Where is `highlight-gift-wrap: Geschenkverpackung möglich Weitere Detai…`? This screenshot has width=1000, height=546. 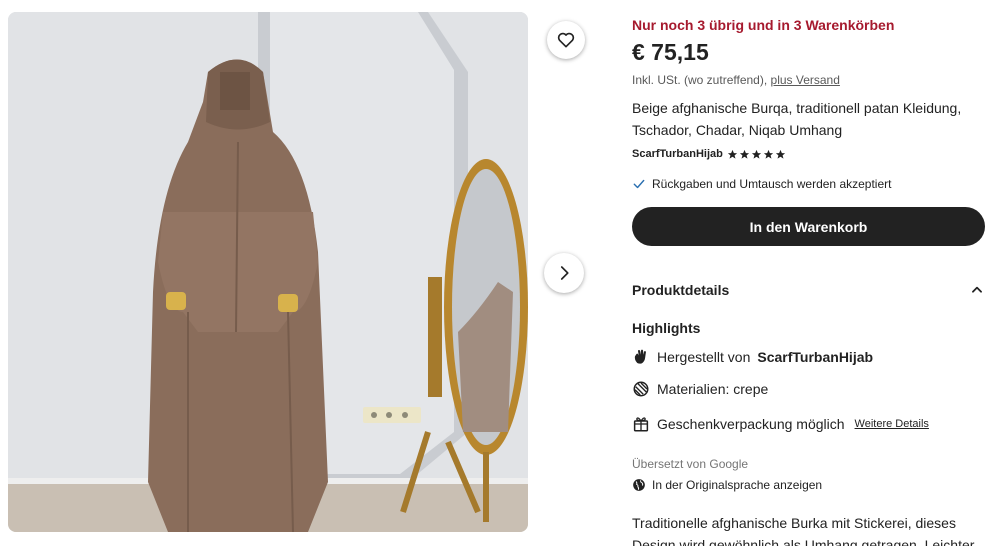 highlight-gift-wrap: Geschenkverpackung möglich Weitere Detai… is located at coordinates (780, 424).